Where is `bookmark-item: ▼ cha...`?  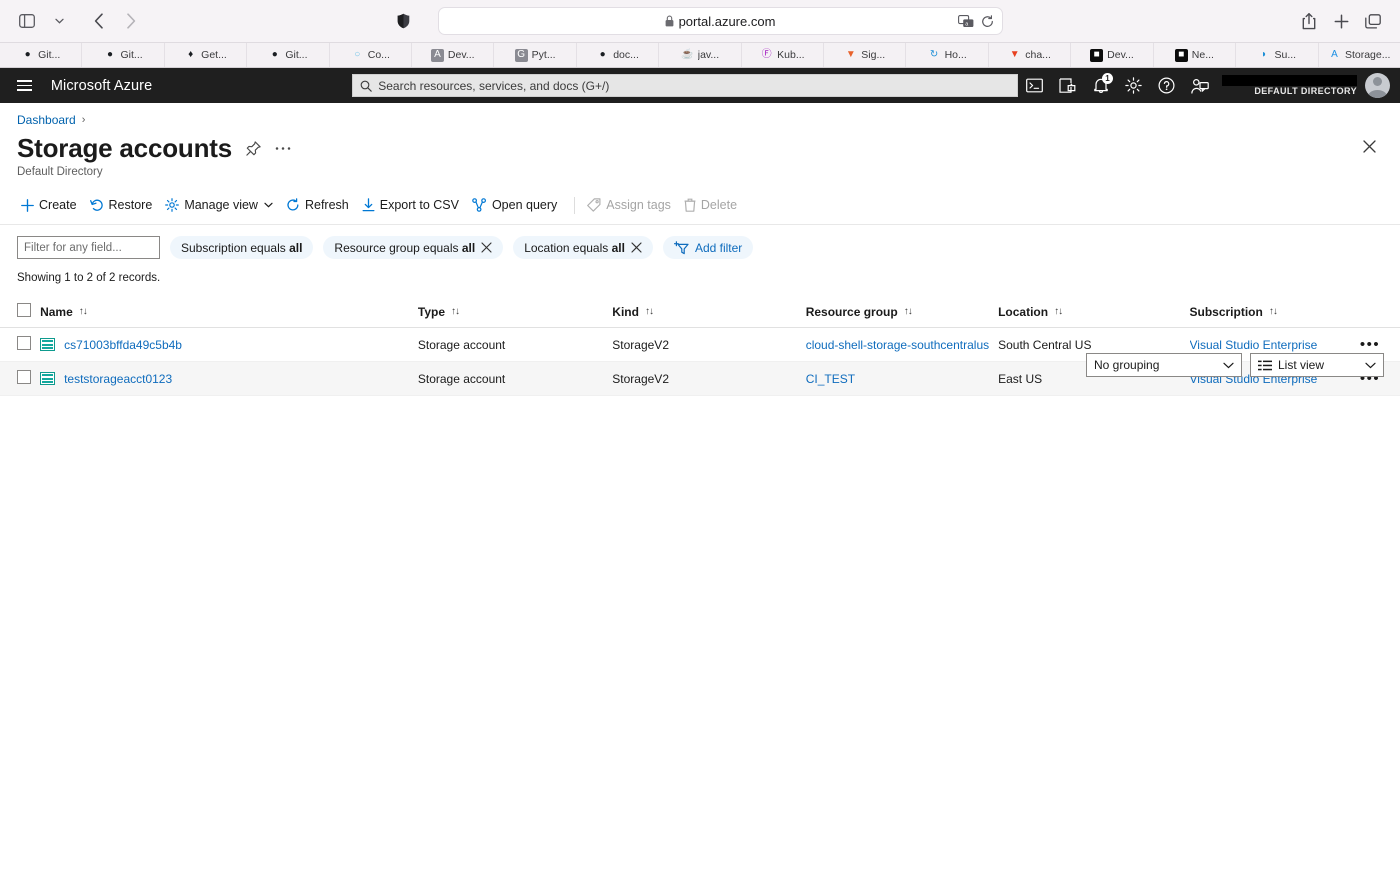 bookmark-item: ▼ cha... is located at coordinates (1030, 55).